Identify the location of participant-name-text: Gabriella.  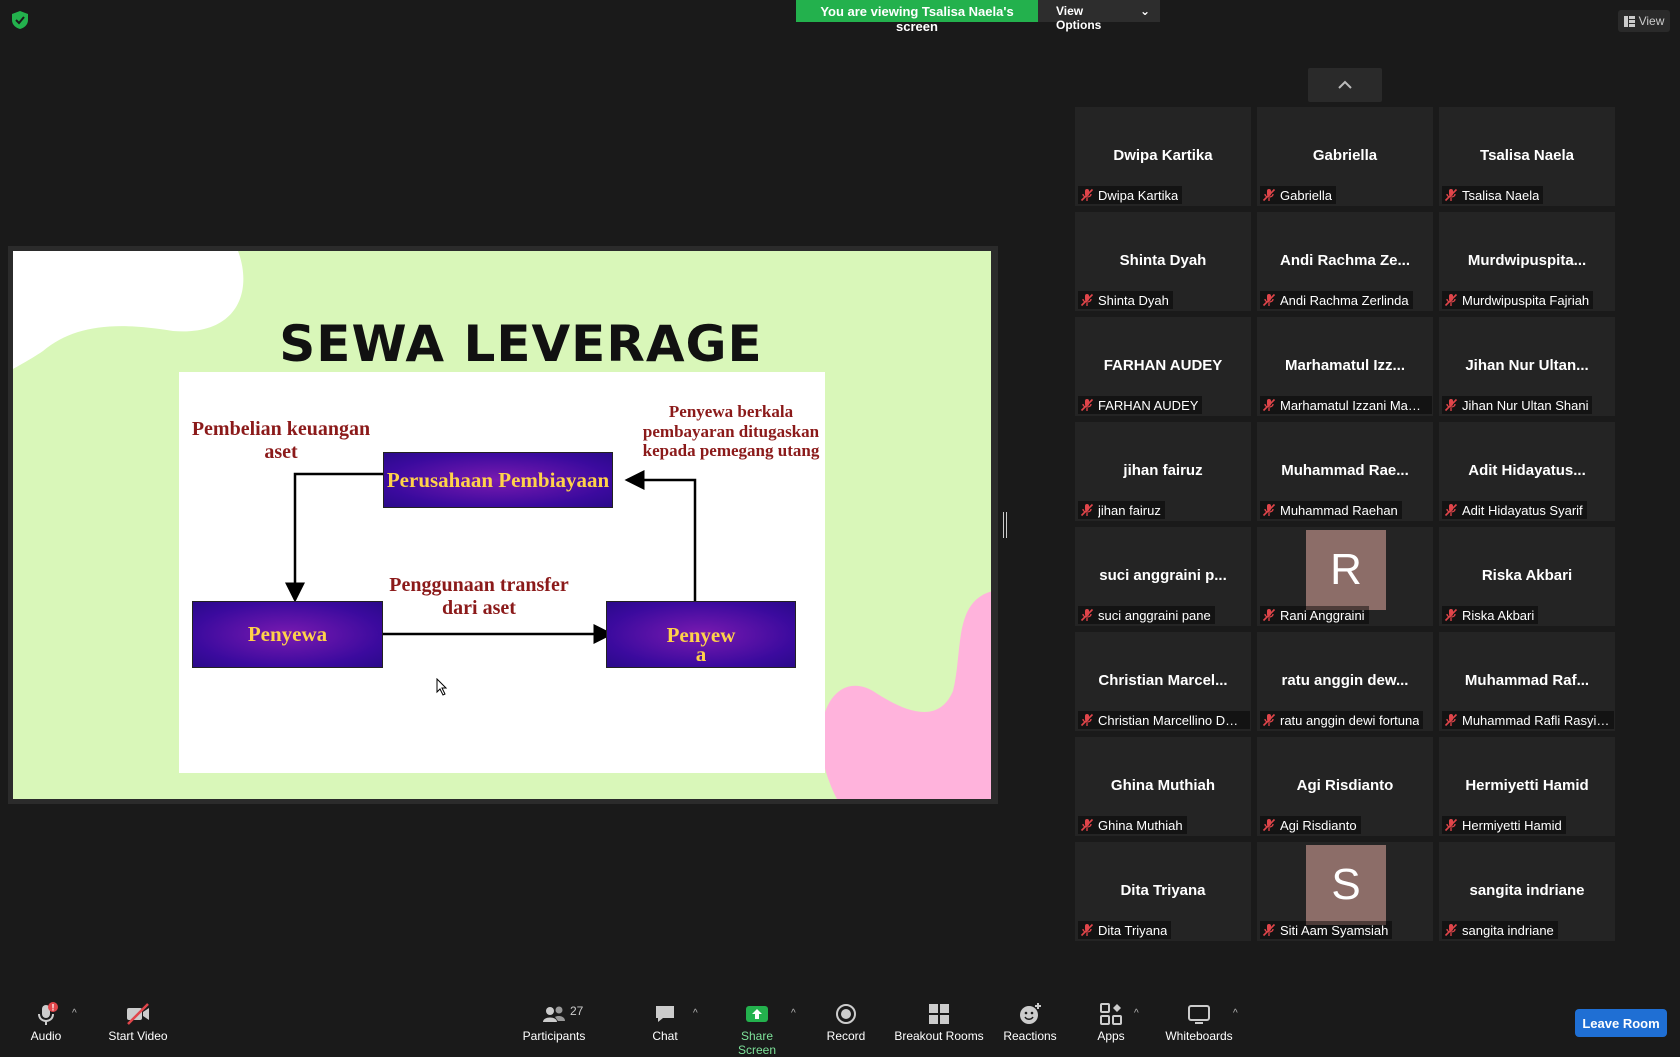
(1306, 195).